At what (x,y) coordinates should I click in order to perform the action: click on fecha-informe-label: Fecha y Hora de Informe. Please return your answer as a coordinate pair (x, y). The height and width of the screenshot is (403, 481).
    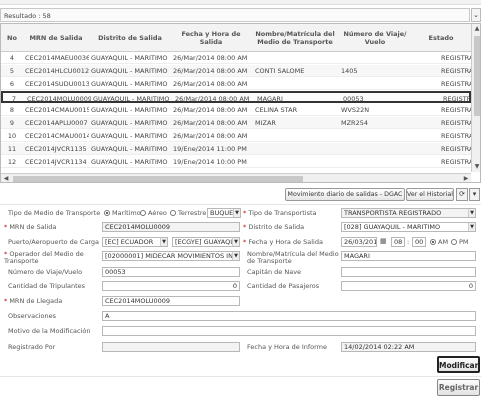
    Looking at the image, I should click on (287, 347).